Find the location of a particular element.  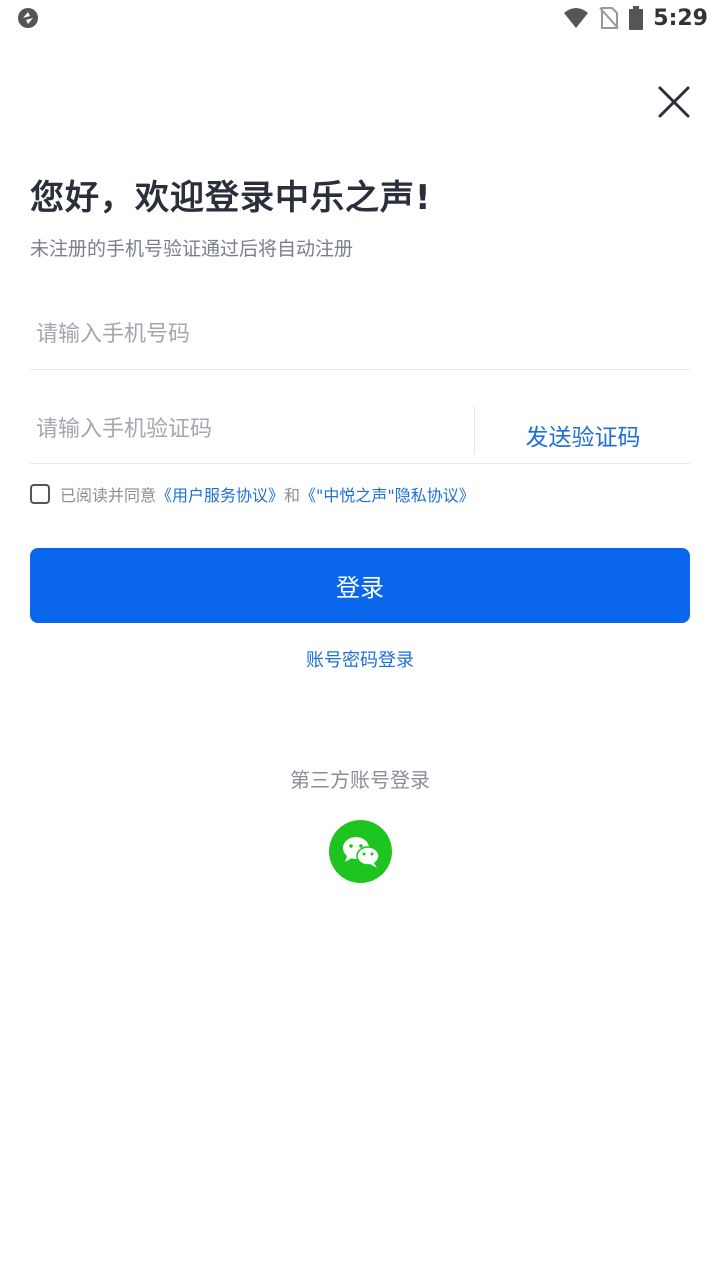

wechat-icon is located at coordinates (361, 852).